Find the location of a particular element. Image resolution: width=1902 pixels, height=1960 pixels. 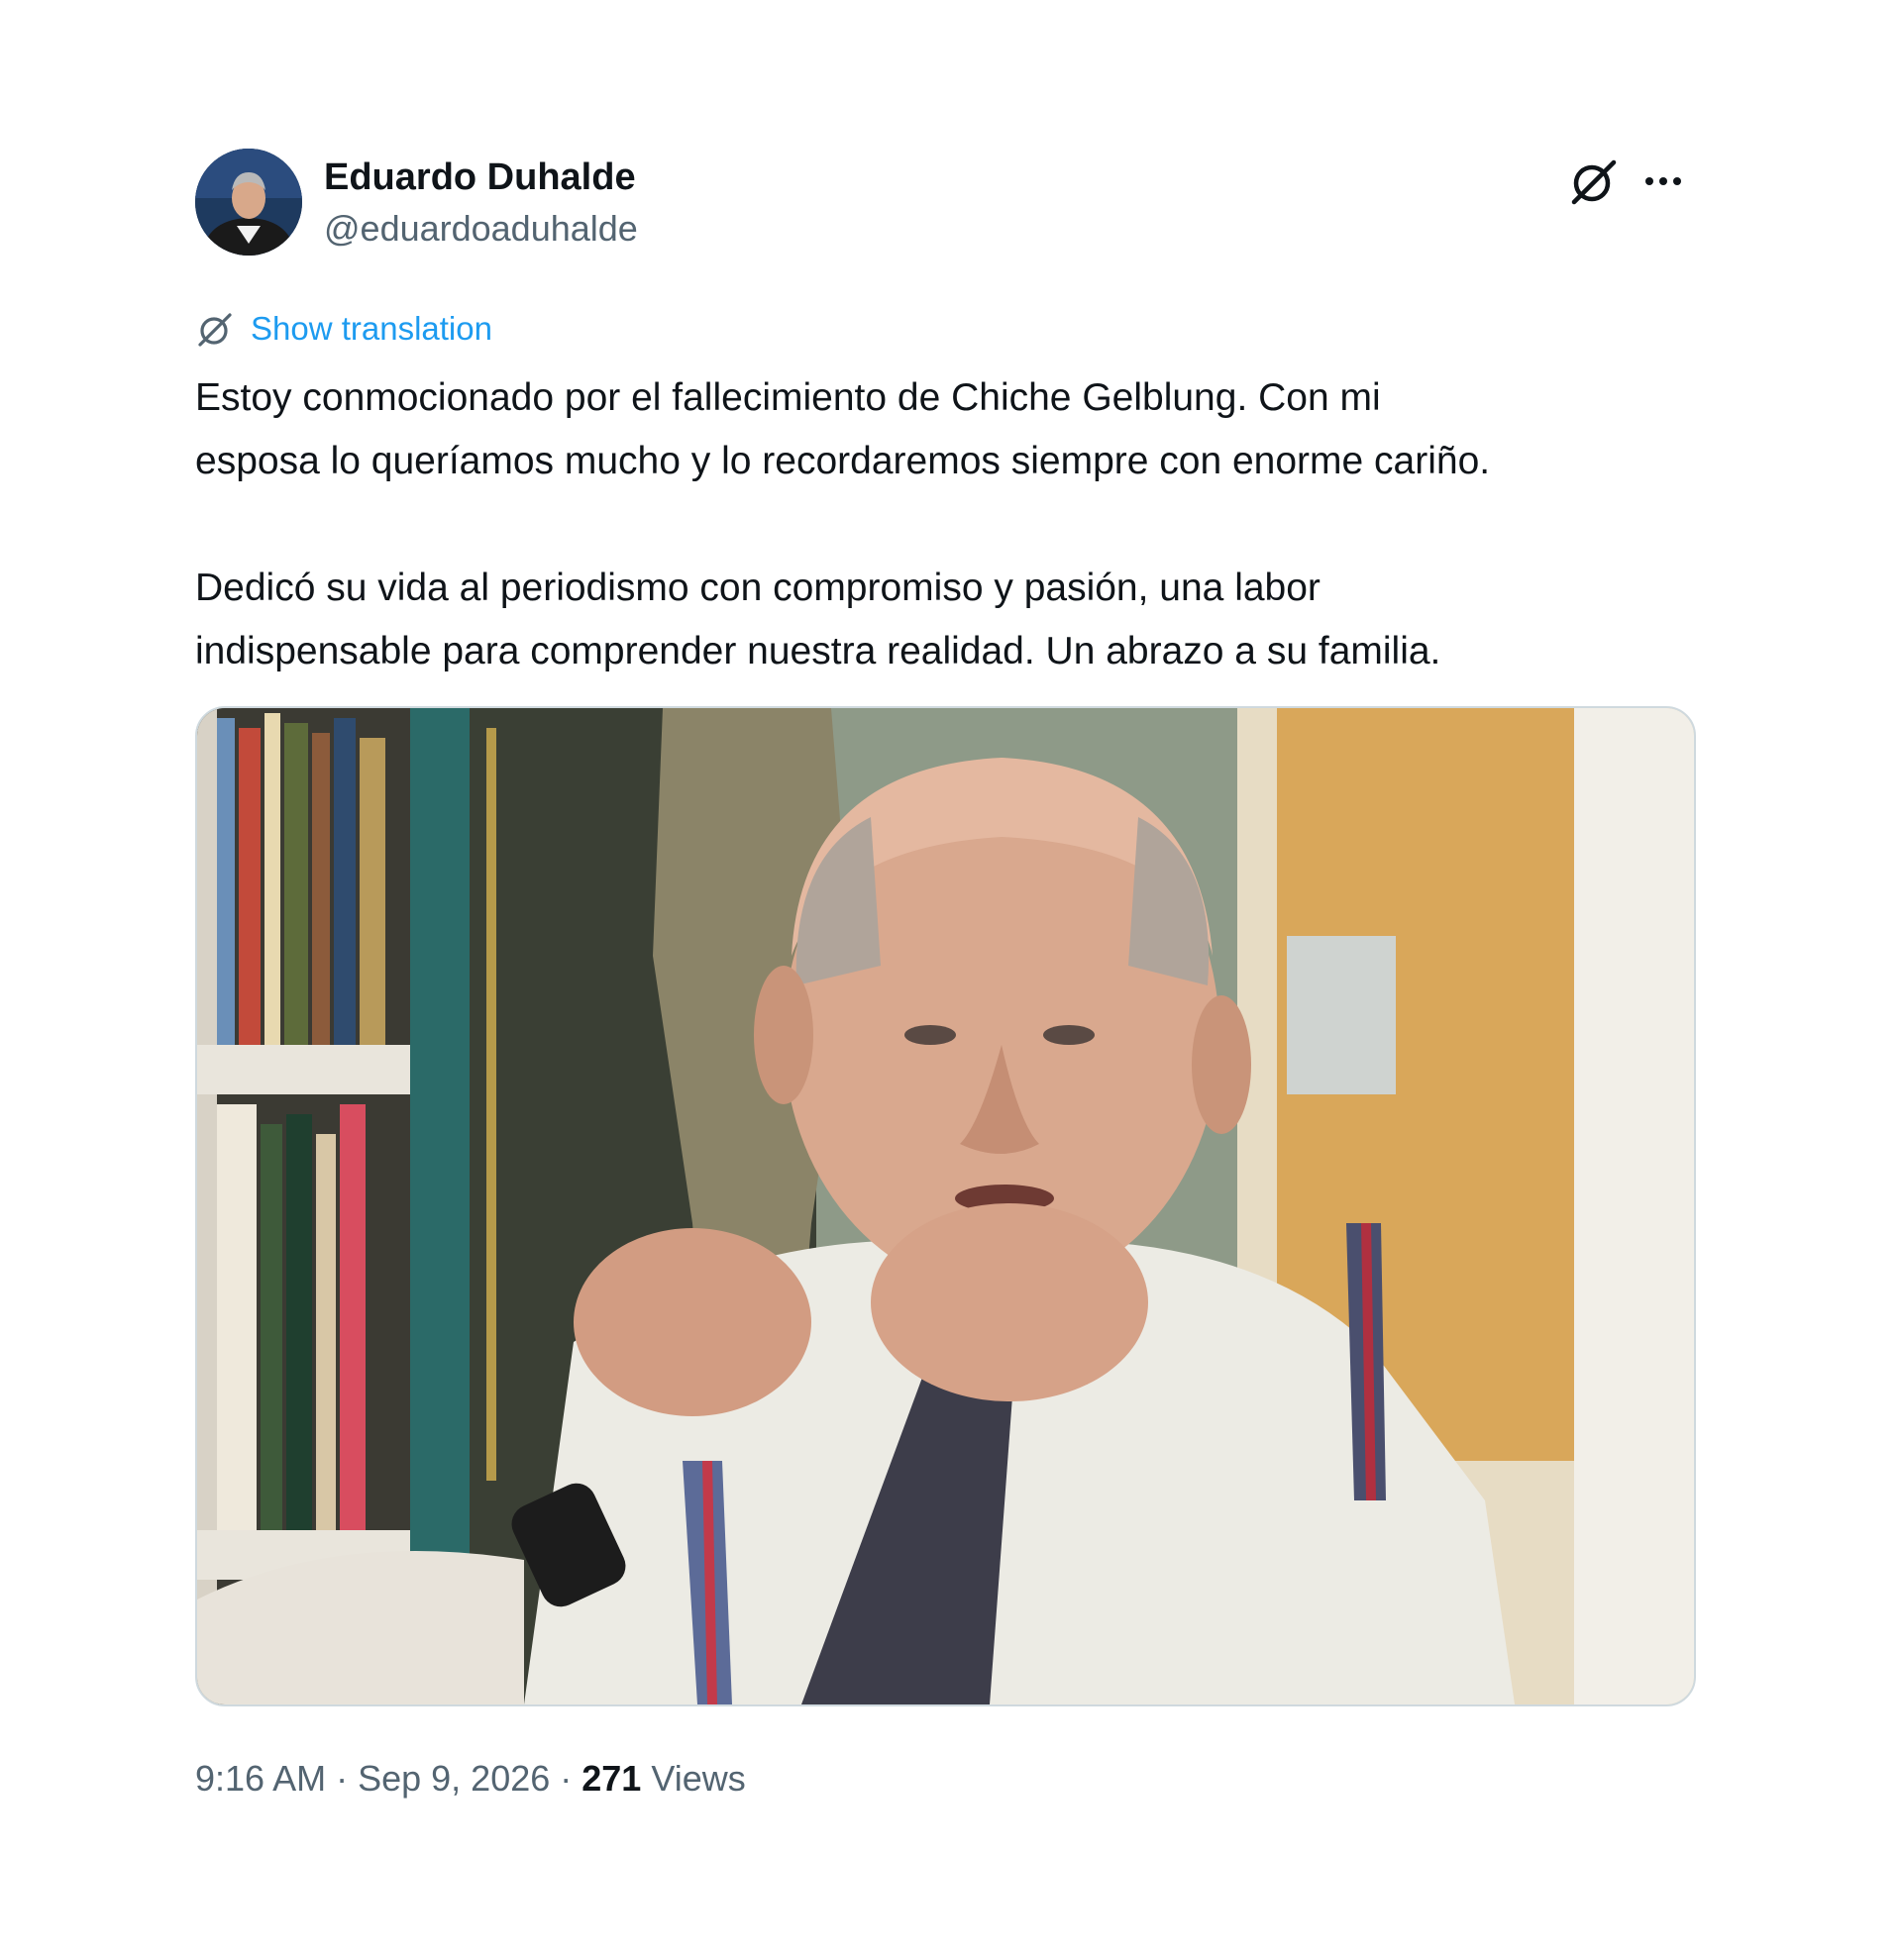

profile-photo-icon is located at coordinates (248, 203).